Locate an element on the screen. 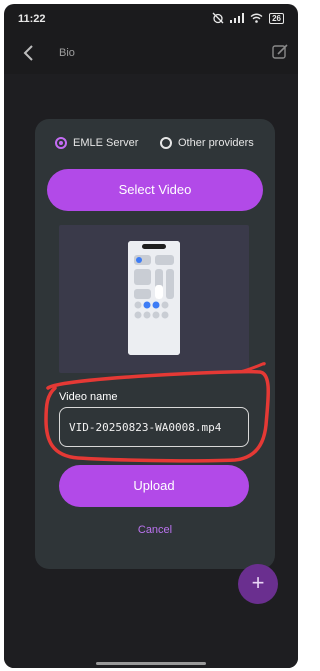  video-name-input is located at coordinates (154, 427).